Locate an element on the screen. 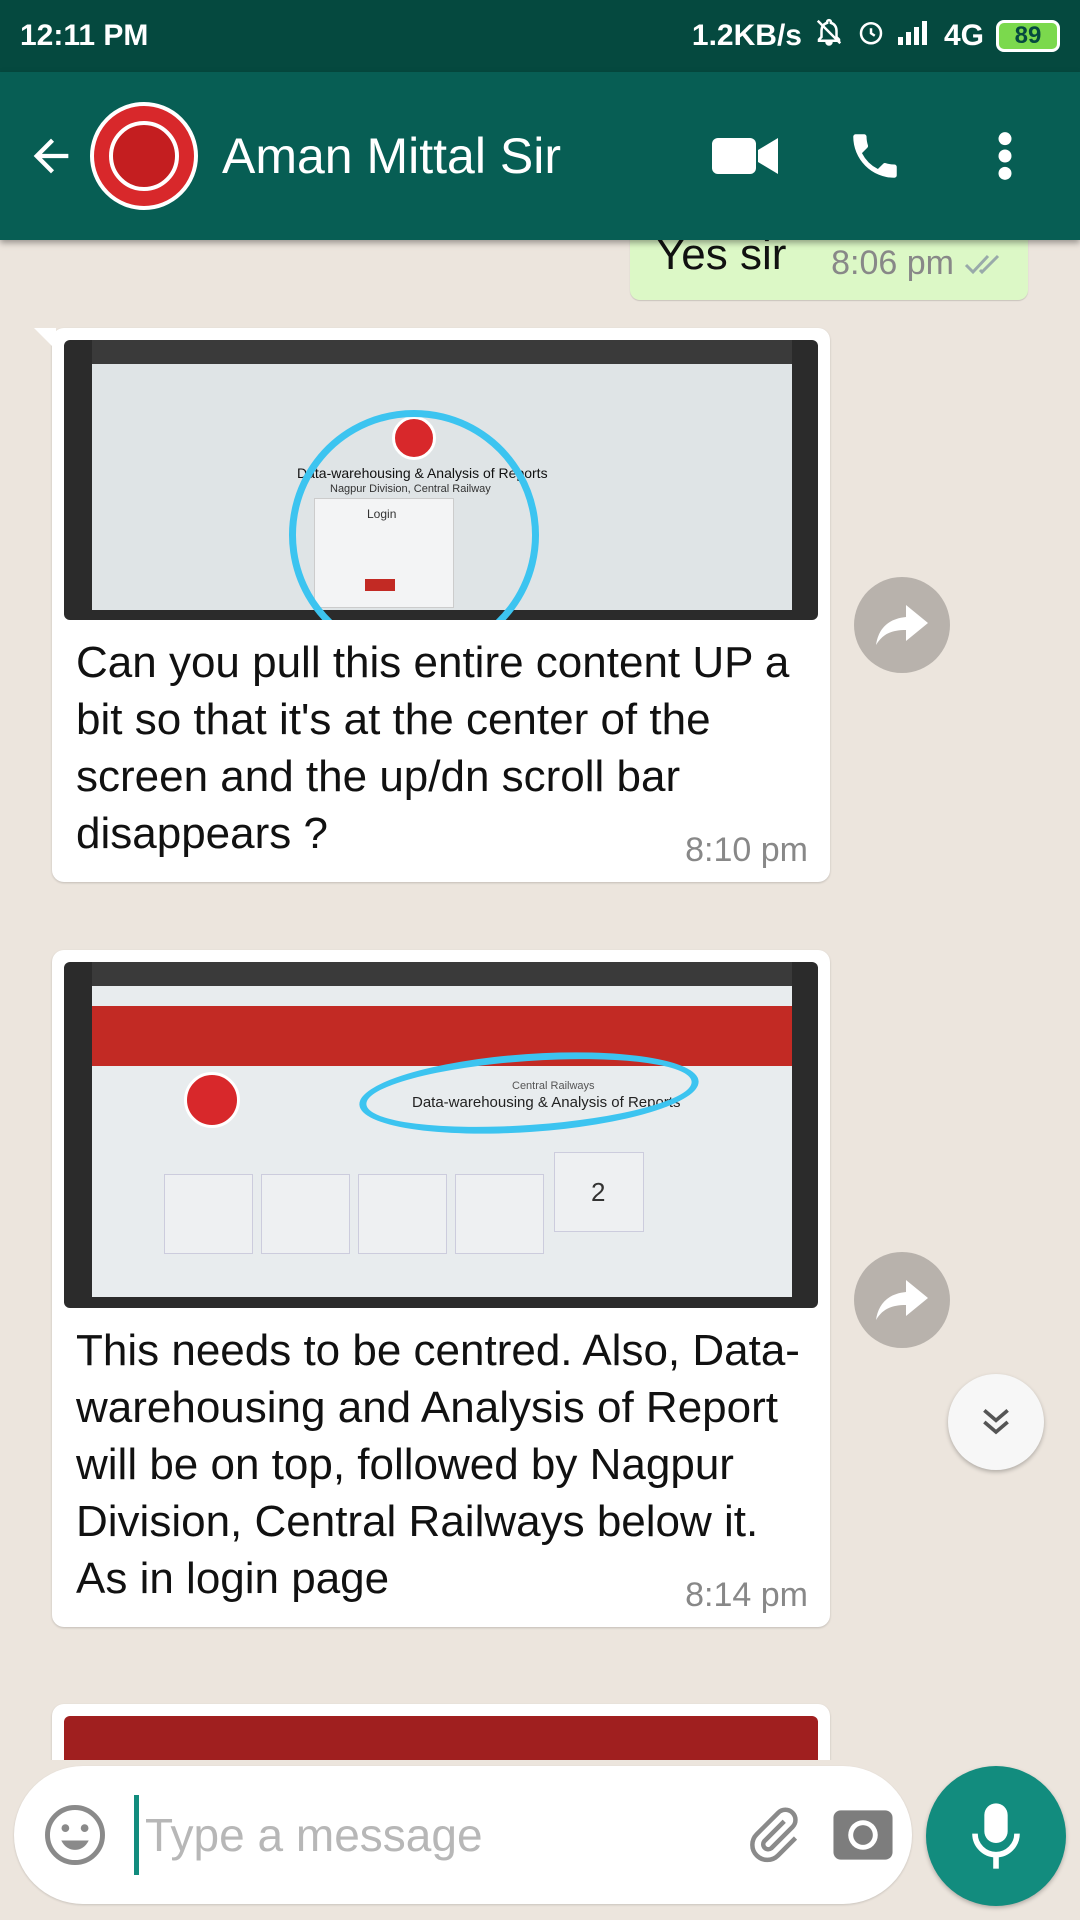 This screenshot has width=1080, height=1920. video-call-icon is located at coordinates (745, 156).